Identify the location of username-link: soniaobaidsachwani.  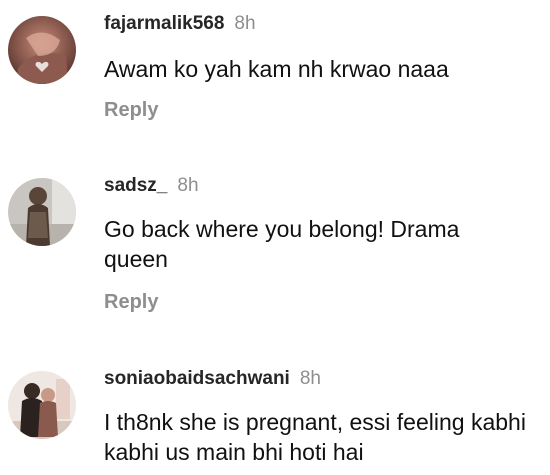
(197, 378).